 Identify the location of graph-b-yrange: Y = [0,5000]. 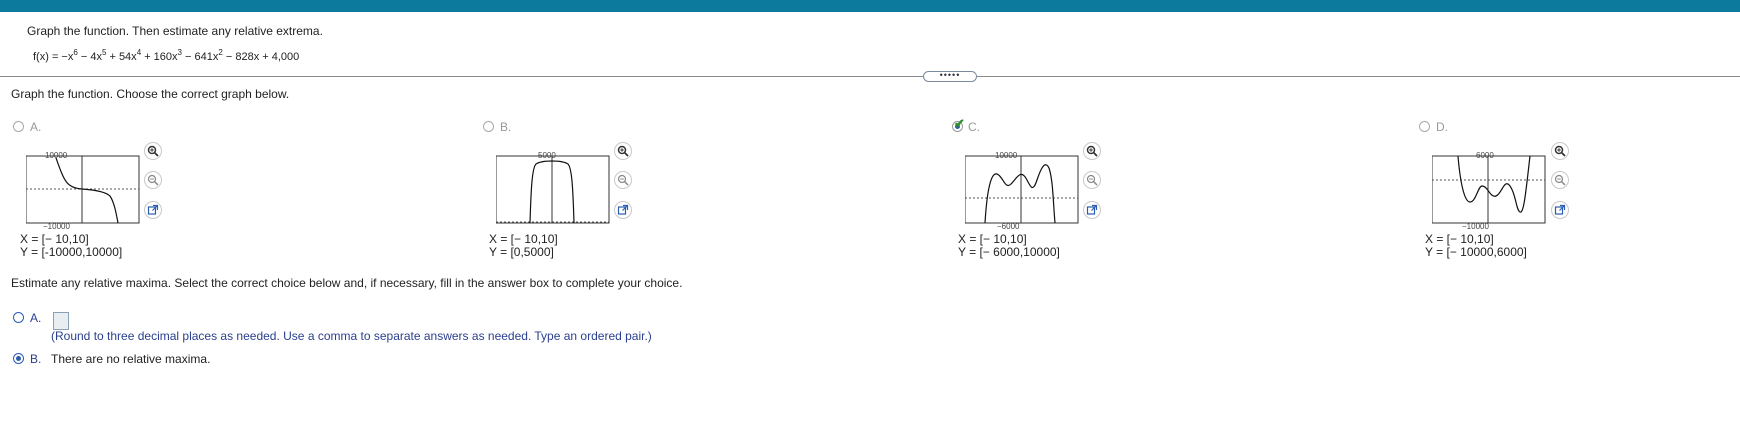
(521, 252).